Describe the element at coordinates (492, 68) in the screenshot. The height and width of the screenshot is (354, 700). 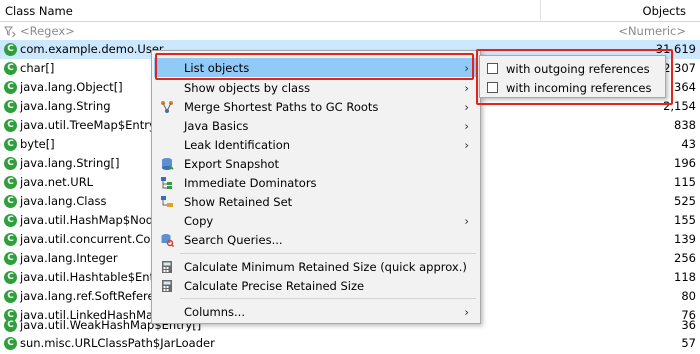
I see `outgoing-references-icon` at that location.